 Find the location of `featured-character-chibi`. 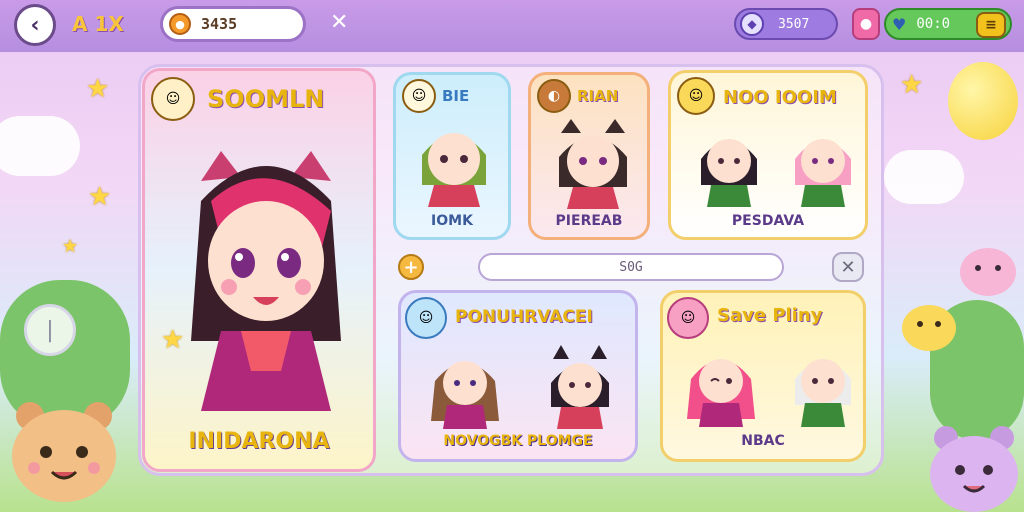

featured-character-chibi is located at coordinates (266, 281).